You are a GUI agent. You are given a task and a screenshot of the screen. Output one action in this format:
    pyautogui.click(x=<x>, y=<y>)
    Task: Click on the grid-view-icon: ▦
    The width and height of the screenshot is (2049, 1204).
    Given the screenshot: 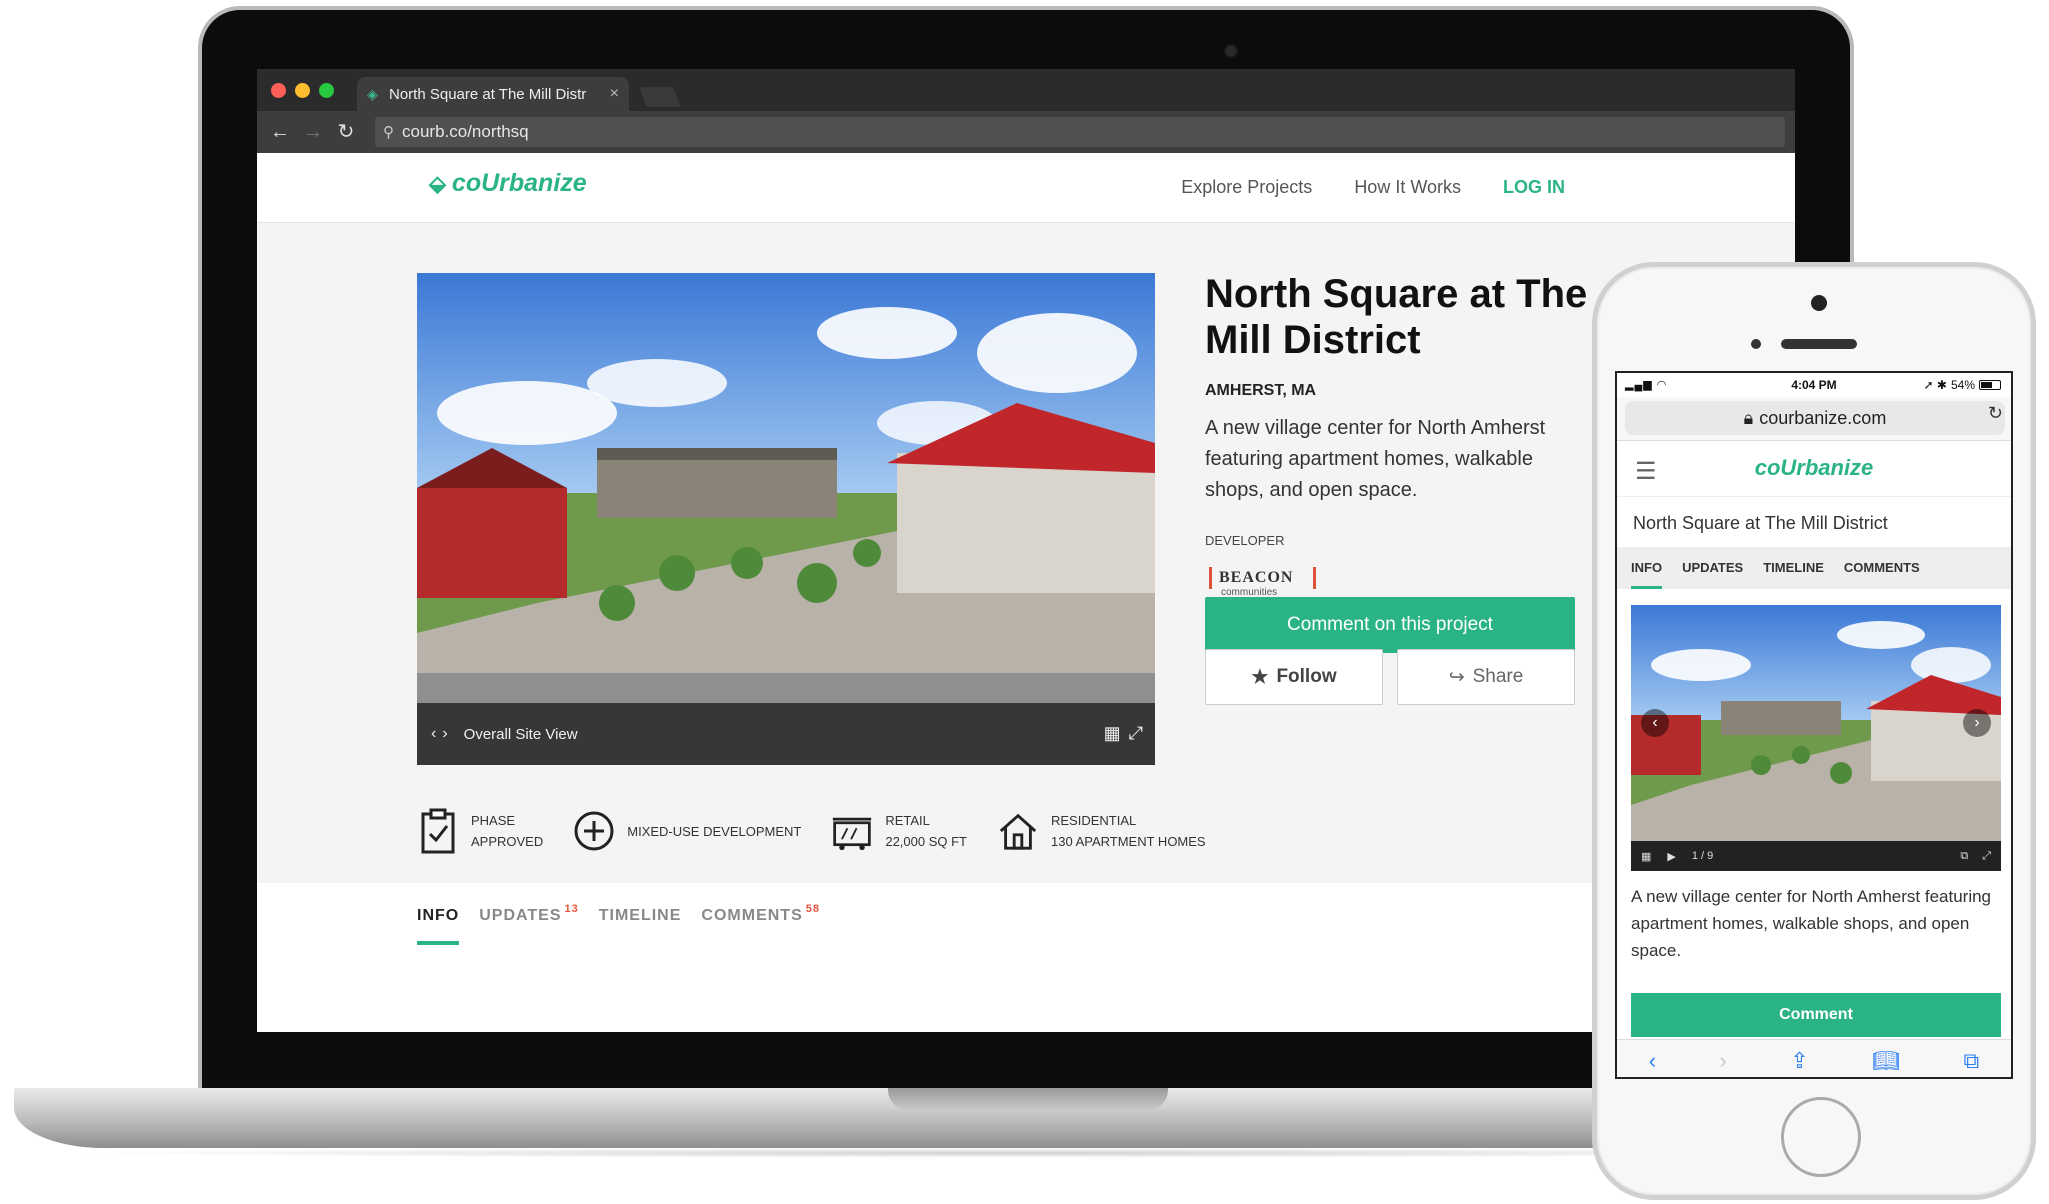 What is the action you would take?
    pyautogui.click(x=1112, y=733)
    